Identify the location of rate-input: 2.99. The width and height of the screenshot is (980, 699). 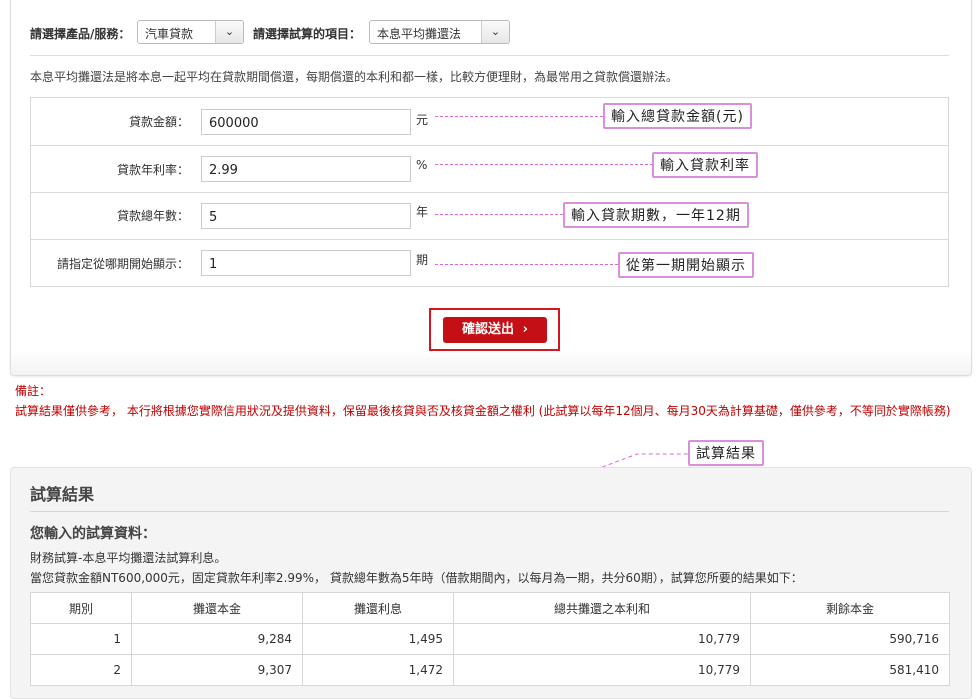
(306, 169).